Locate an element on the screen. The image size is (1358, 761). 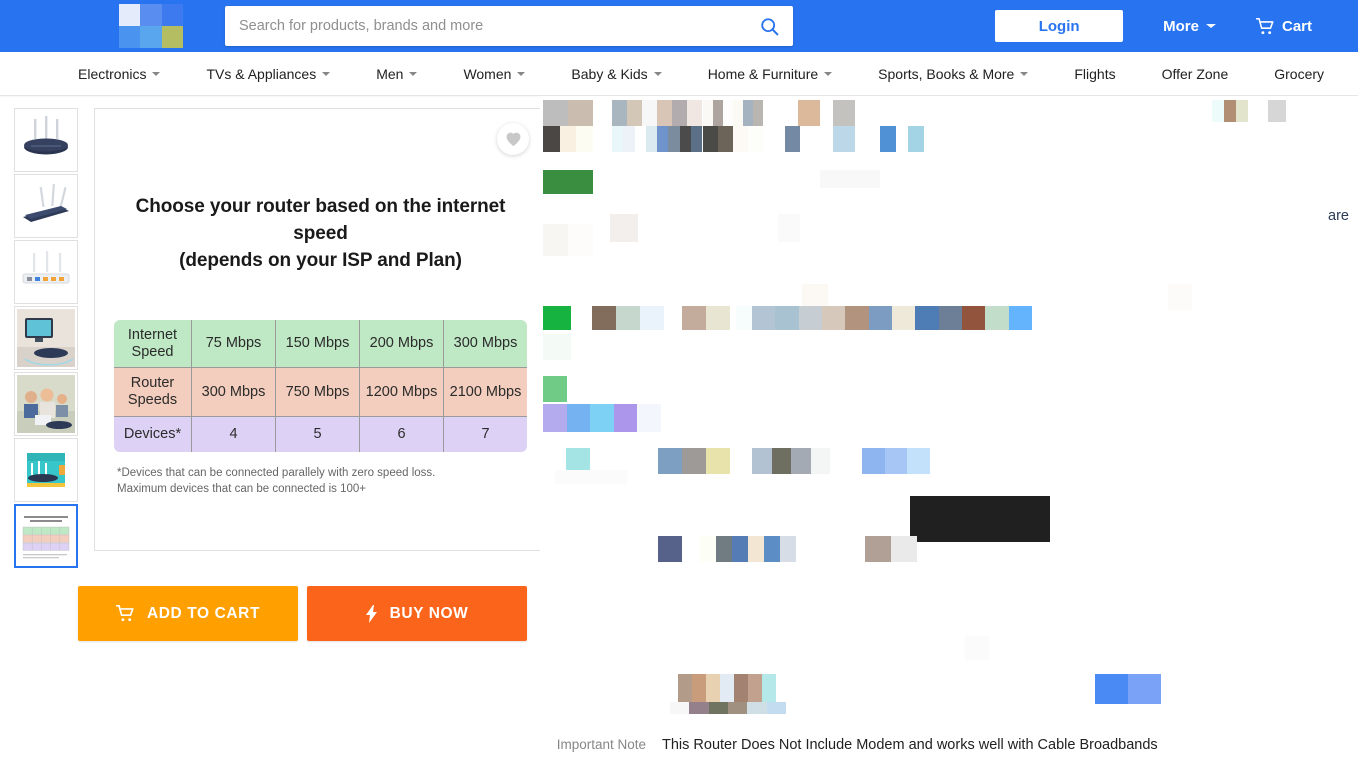
nav-item-tvs-appliances: TVs & Appliances is located at coordinates (268, 74).